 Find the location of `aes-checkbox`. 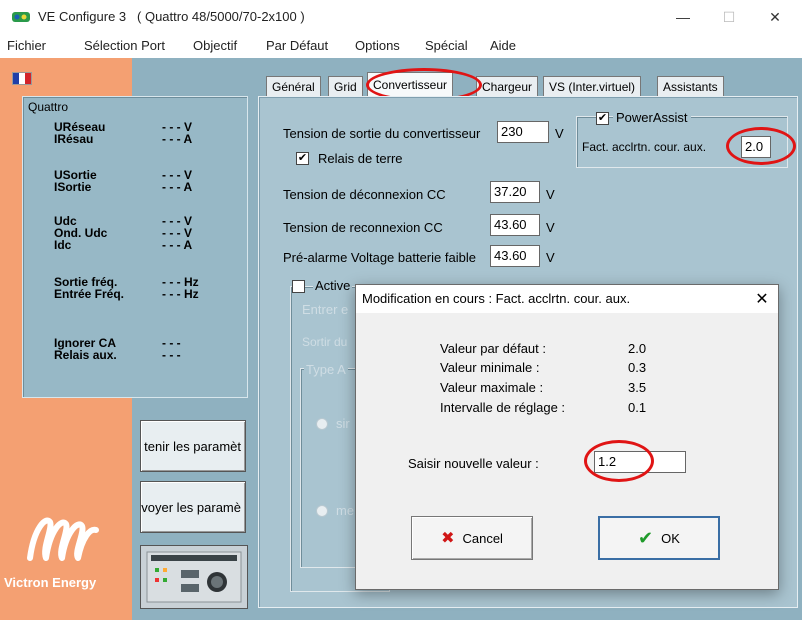

aes-checkbox is located at coordinates (298, 286).